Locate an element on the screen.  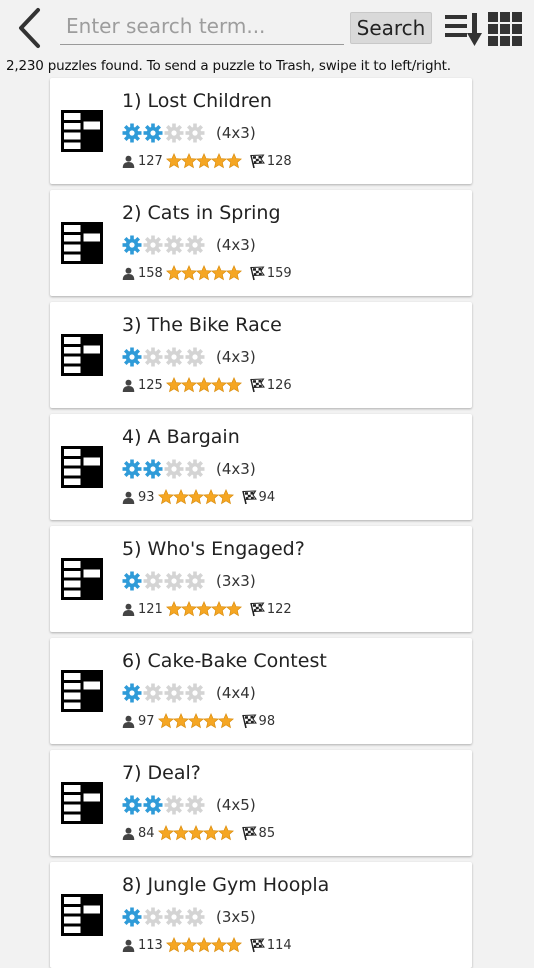
puzzle-card: 4) A Bargain (4x3) 93 94 is located at coordinates (261, 467).